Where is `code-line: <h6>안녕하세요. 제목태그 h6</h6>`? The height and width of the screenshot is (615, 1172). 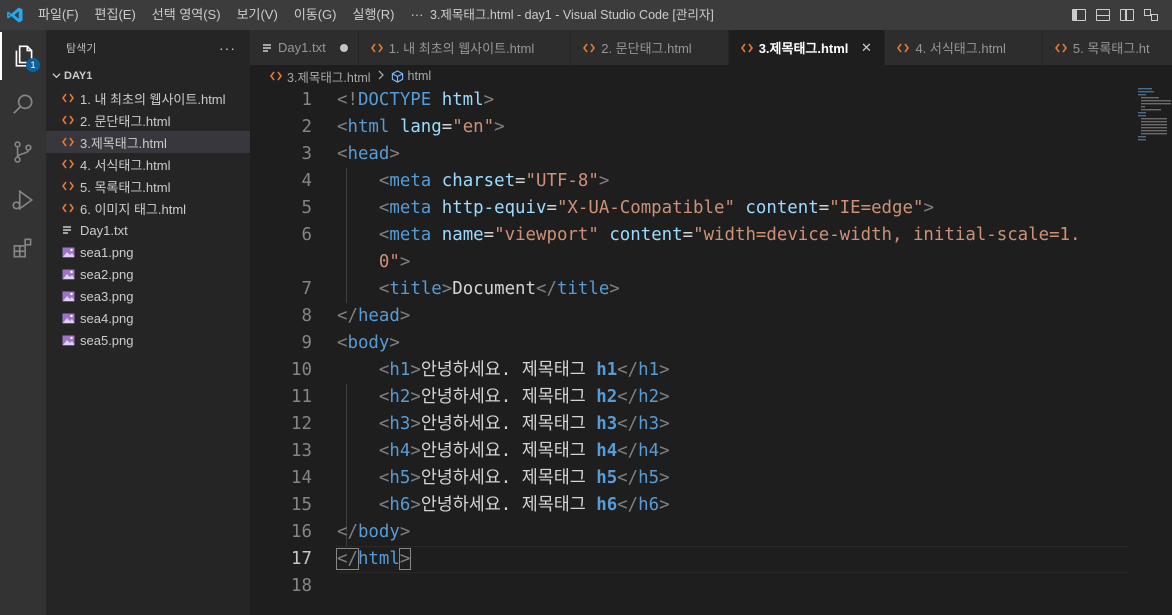
code-line: <h6>안녕하세요. 제목태그 h6</h6> is located at coordinates (732, 505).